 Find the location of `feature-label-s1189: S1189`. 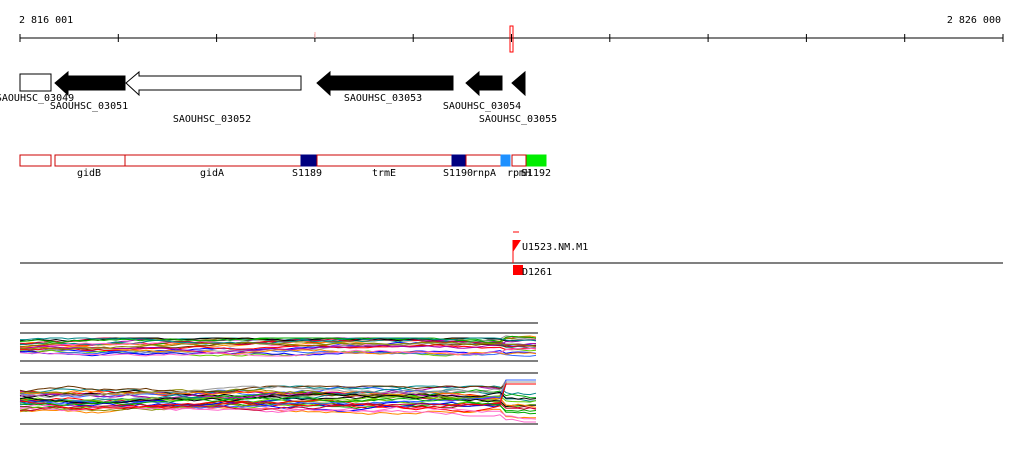

feature-label-s1189: S1189 is located at coordinates (307, 173).